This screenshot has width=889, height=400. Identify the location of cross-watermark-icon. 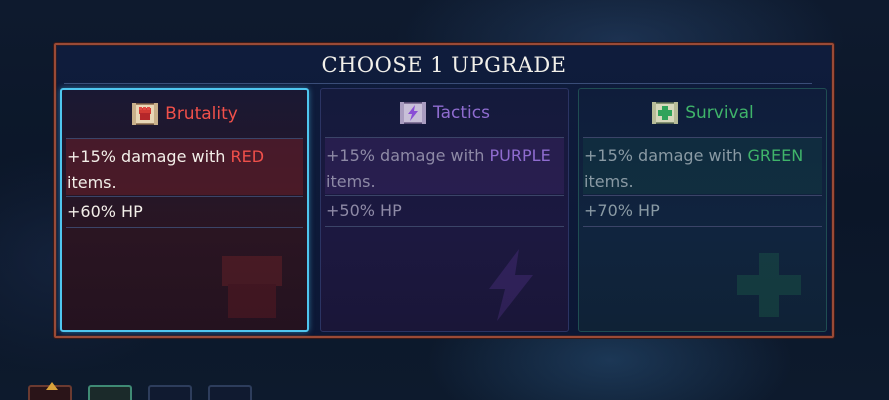
(769, 285).